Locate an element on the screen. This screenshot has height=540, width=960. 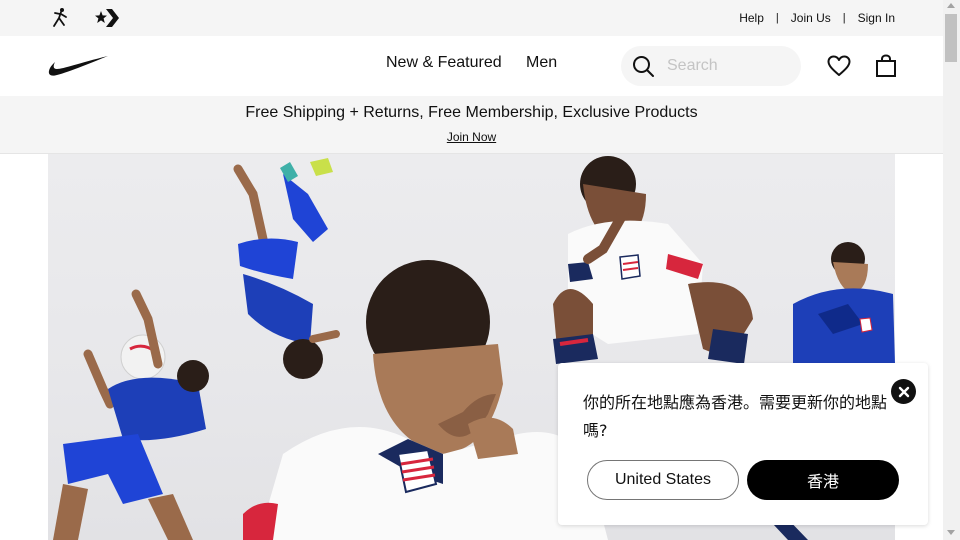
search-input is located at coordinates (727, 66).